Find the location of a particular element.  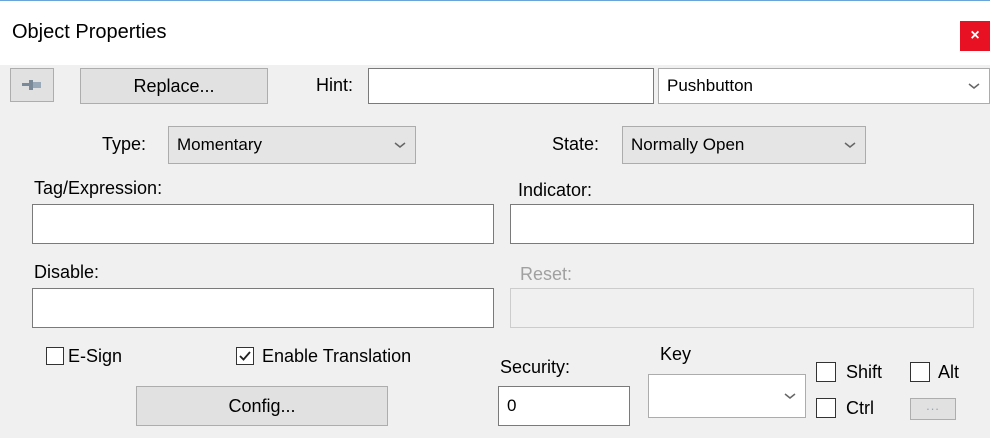

object-type-select: Pushbutton is located at coordinates (824, 86).